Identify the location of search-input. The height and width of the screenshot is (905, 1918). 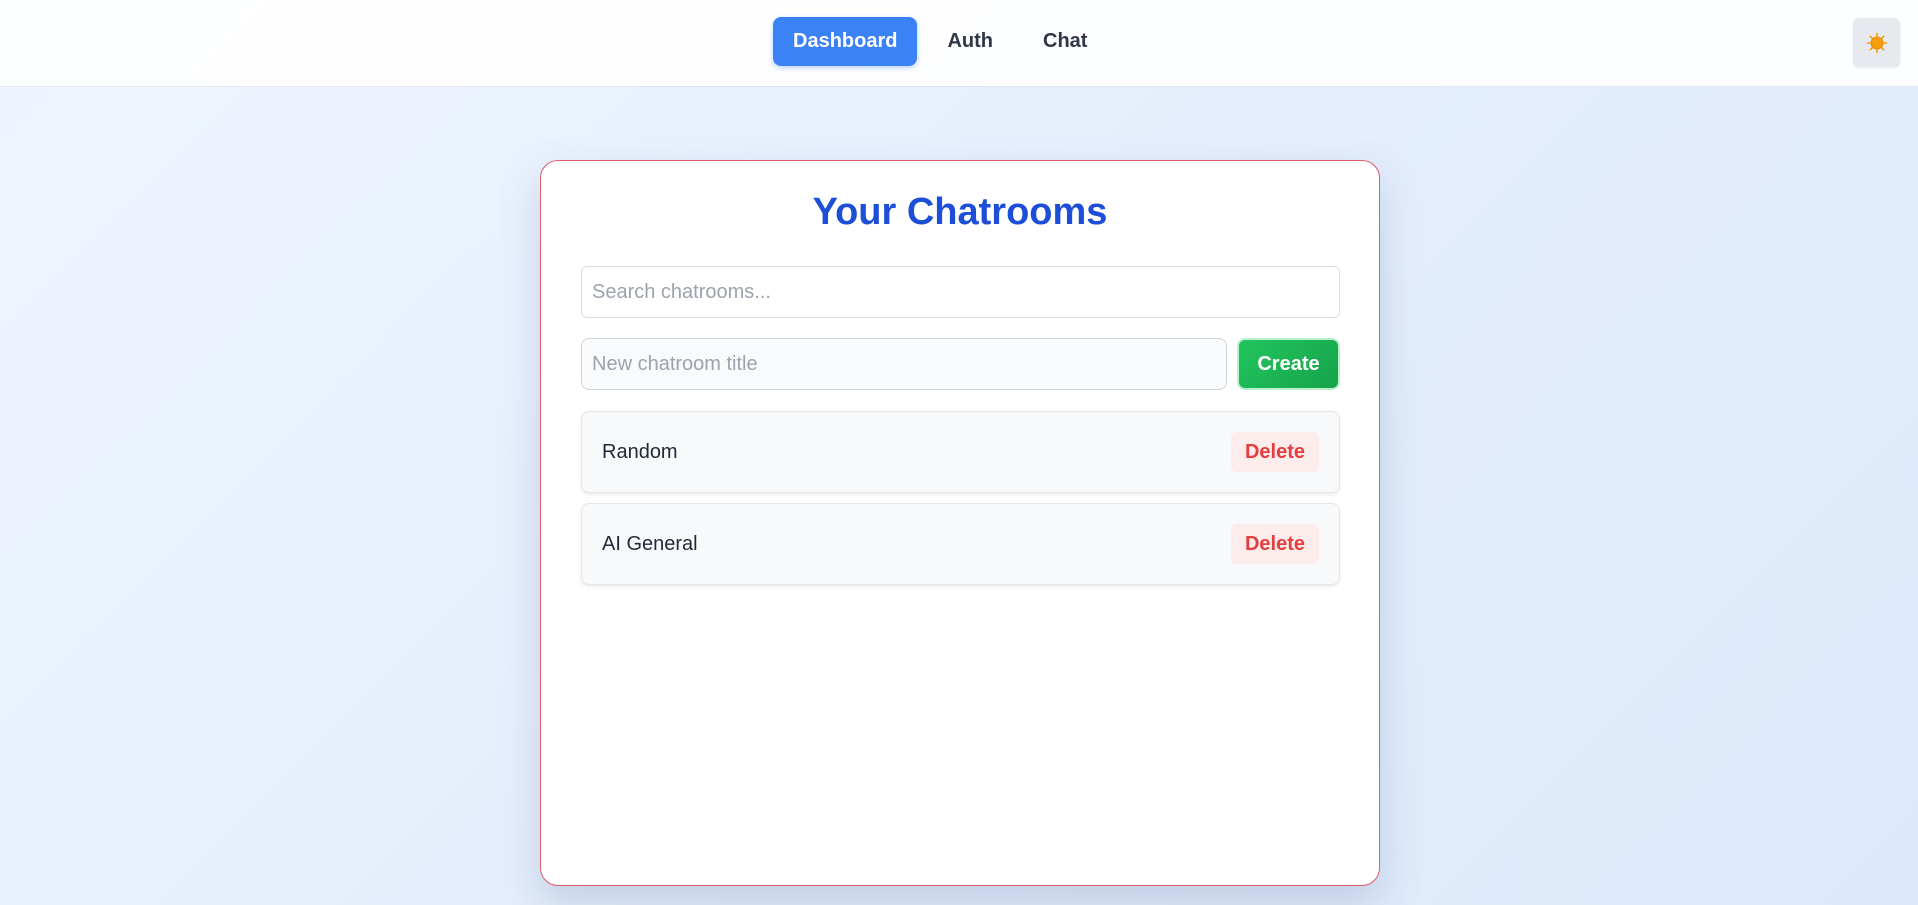
(960, 292).